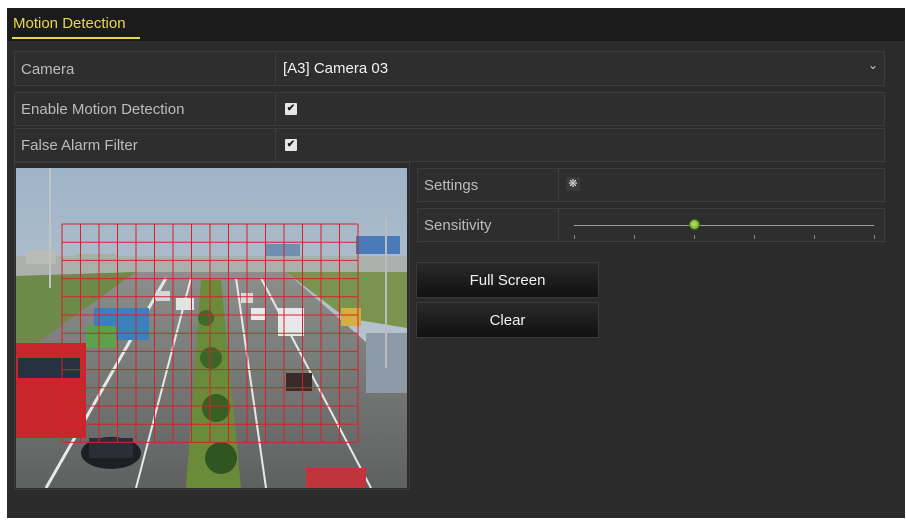 The image size is (906, 524). I want to click on slider-track, so click(724, 225).